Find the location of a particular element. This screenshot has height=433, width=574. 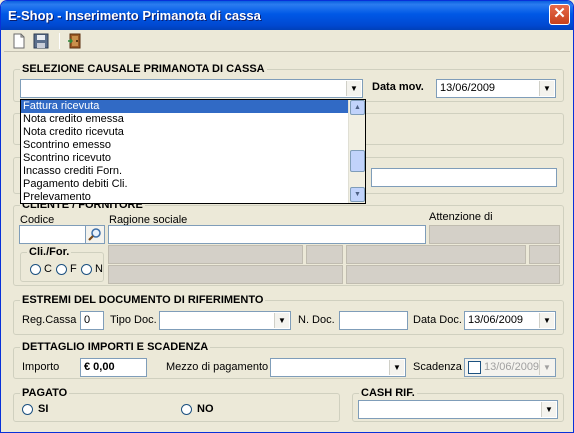

data-mov-combo: 13/06/2009 ▼ is located at coordinates (496, 88).